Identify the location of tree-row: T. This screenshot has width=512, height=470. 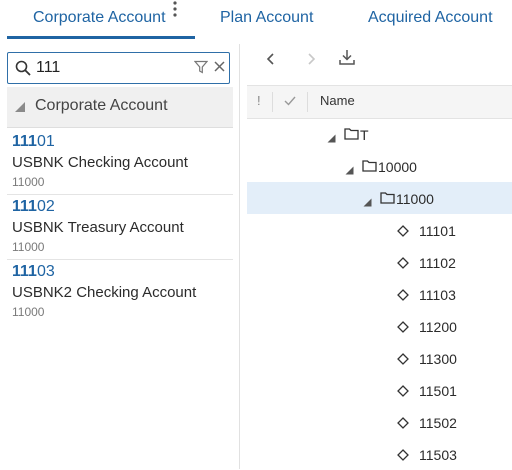
(379, 134).